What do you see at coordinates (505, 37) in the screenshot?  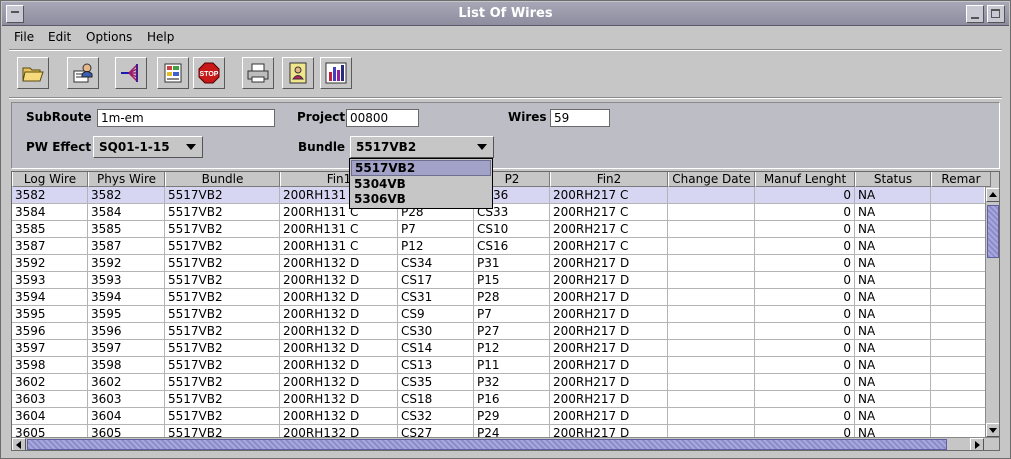 I see `menu-bar: File Edit Options Help` at bounding box center [505, 37].